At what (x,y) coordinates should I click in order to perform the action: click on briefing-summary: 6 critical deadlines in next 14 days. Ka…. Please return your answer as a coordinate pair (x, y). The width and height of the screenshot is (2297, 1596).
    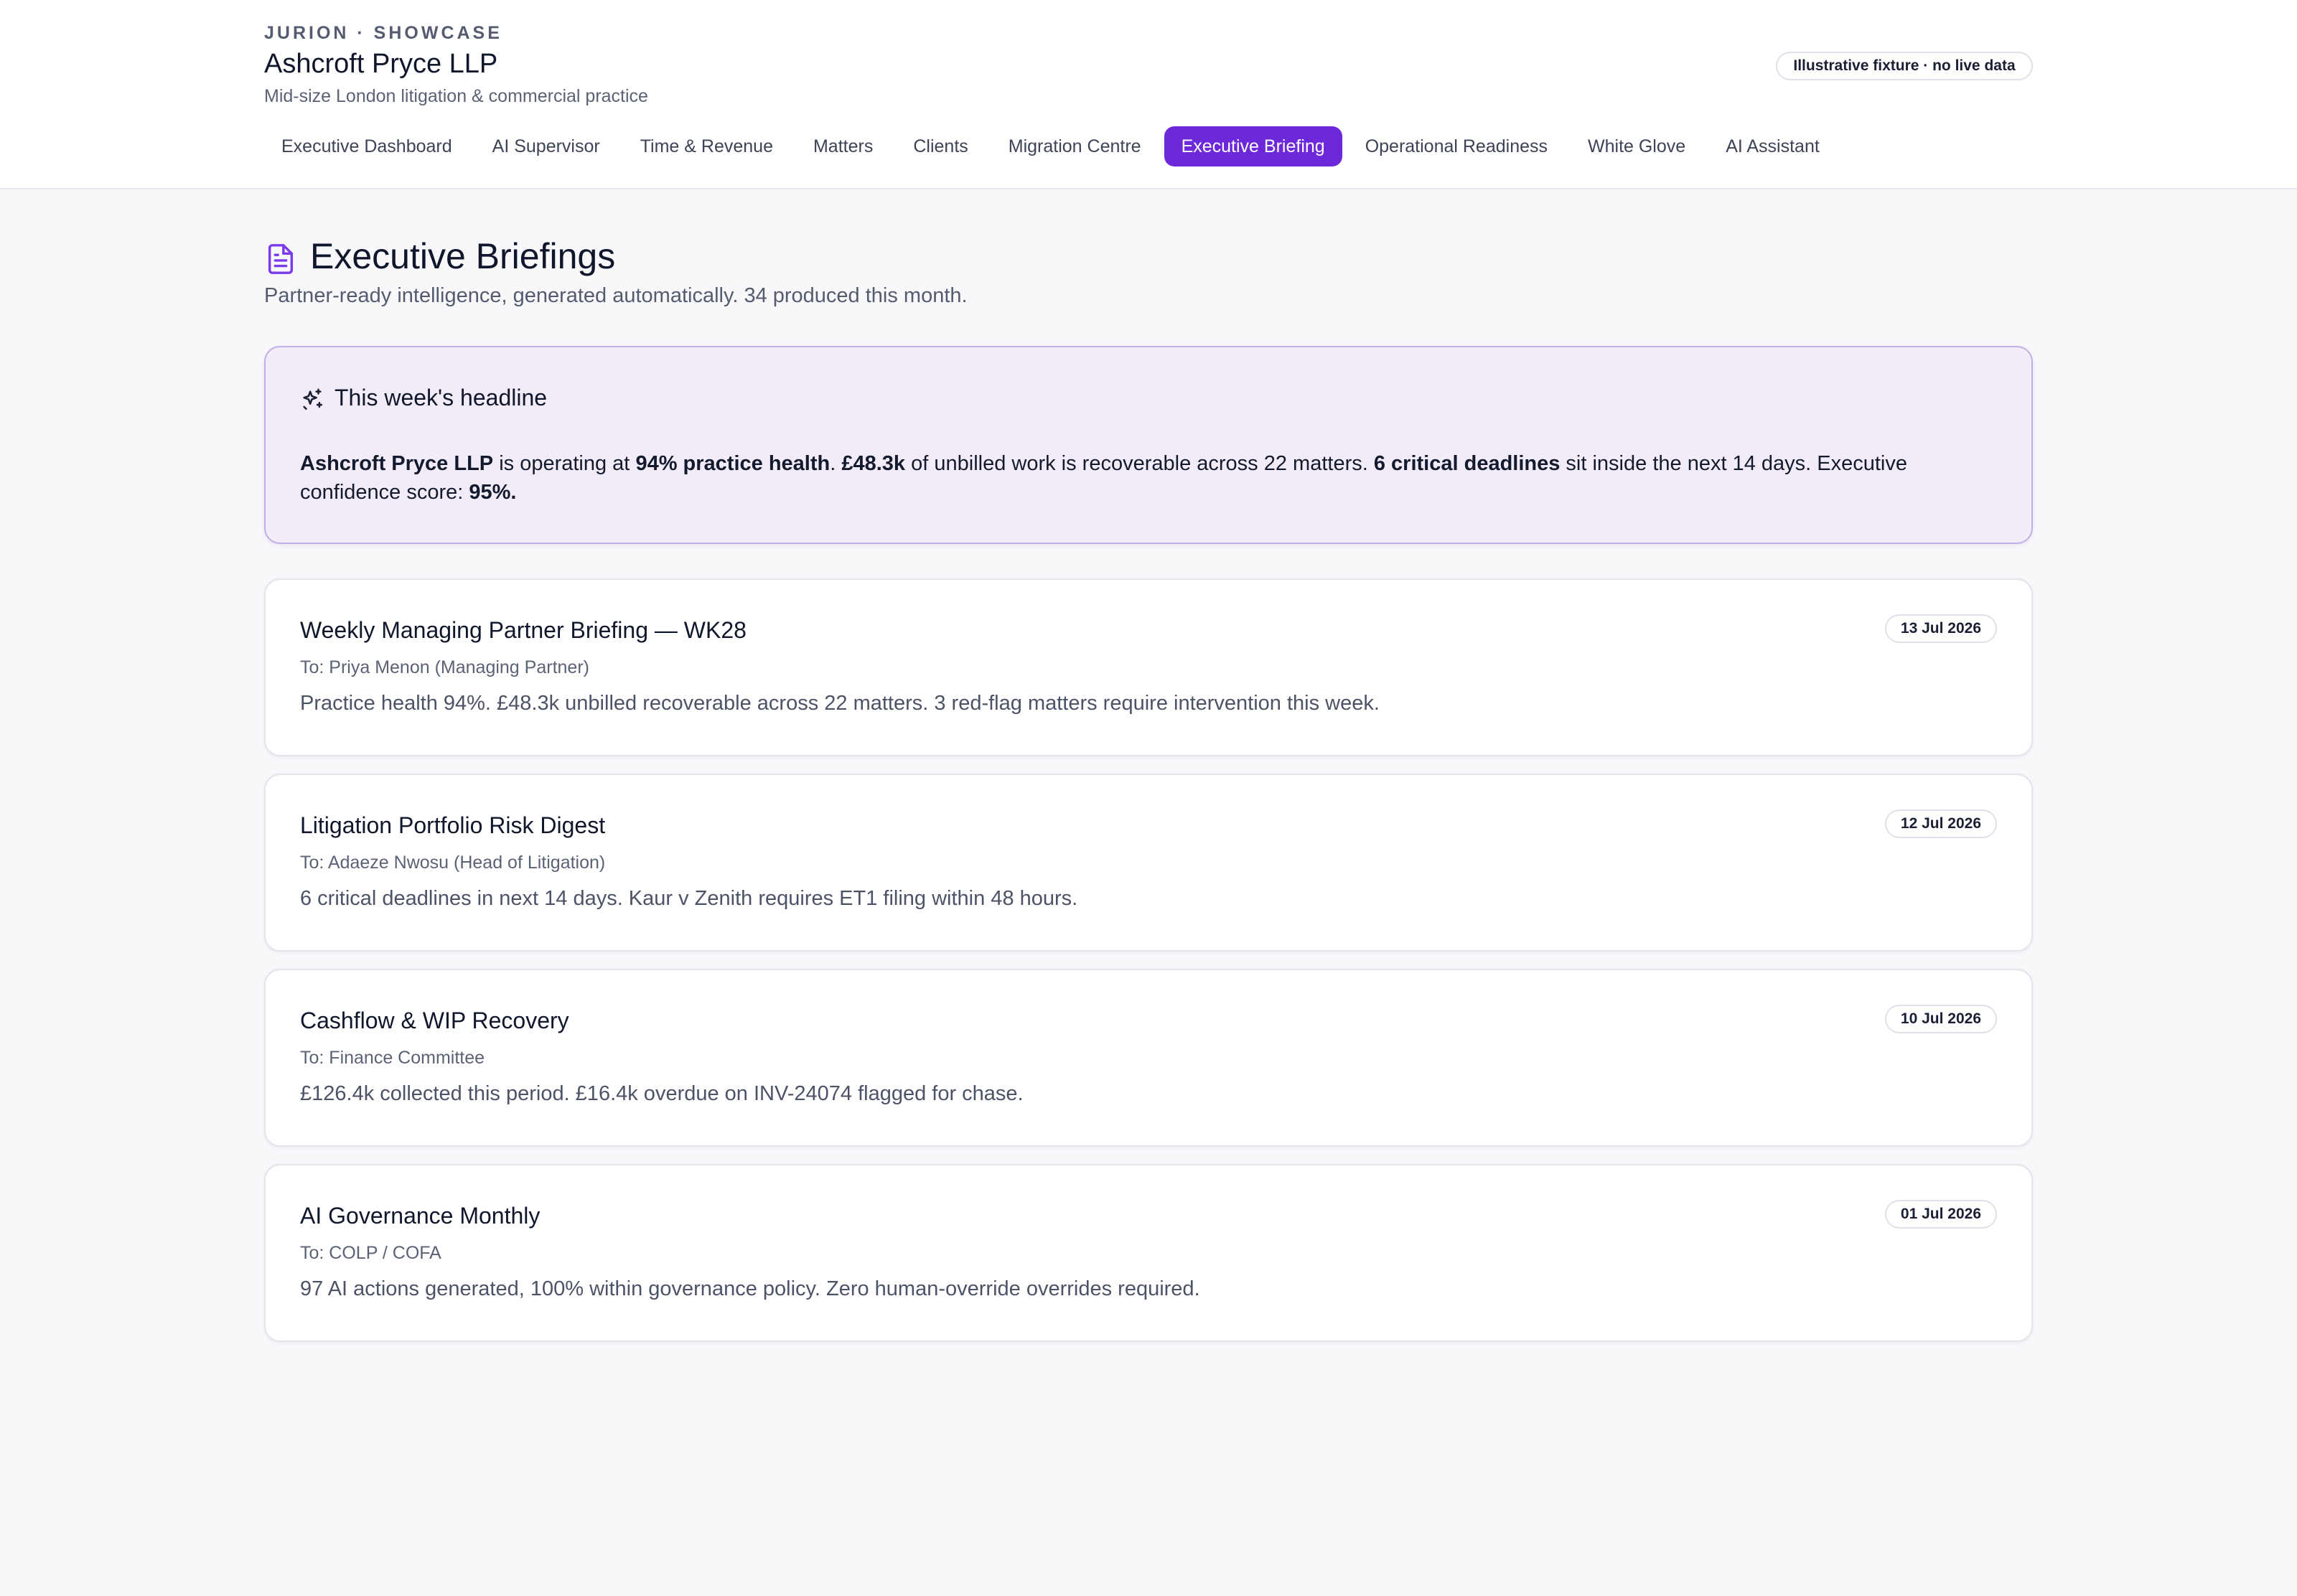
    Looking at the image, I should click on (689, 898).